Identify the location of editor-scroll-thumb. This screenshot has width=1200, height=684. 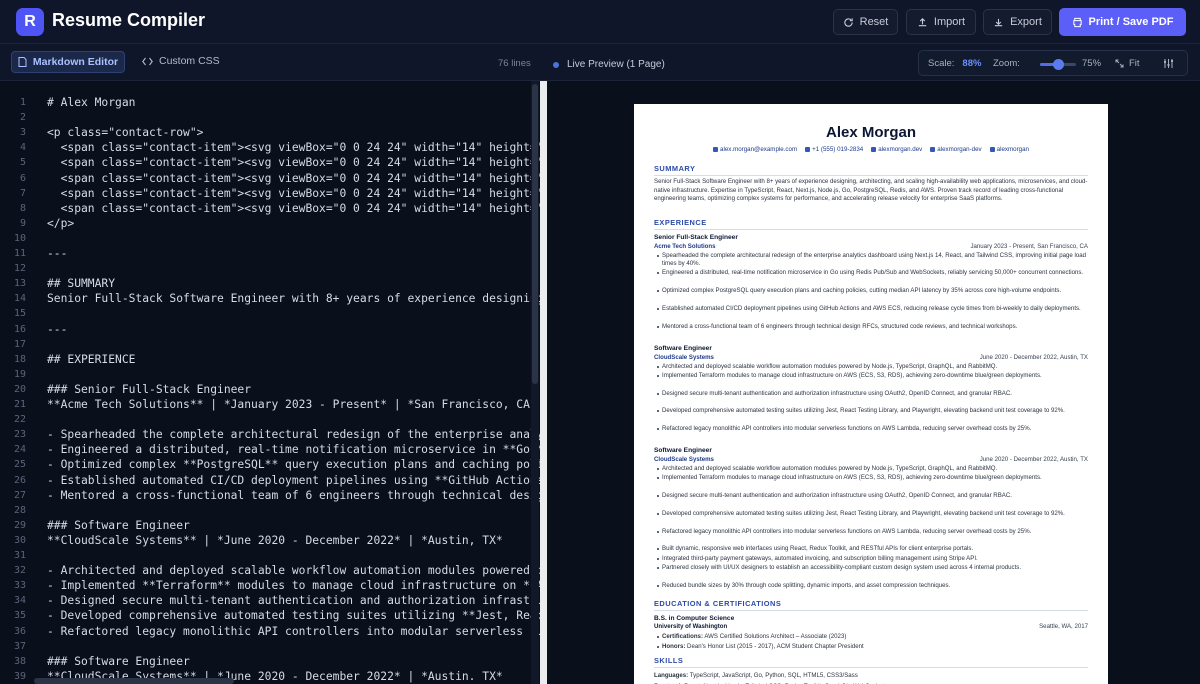
(535, 234).